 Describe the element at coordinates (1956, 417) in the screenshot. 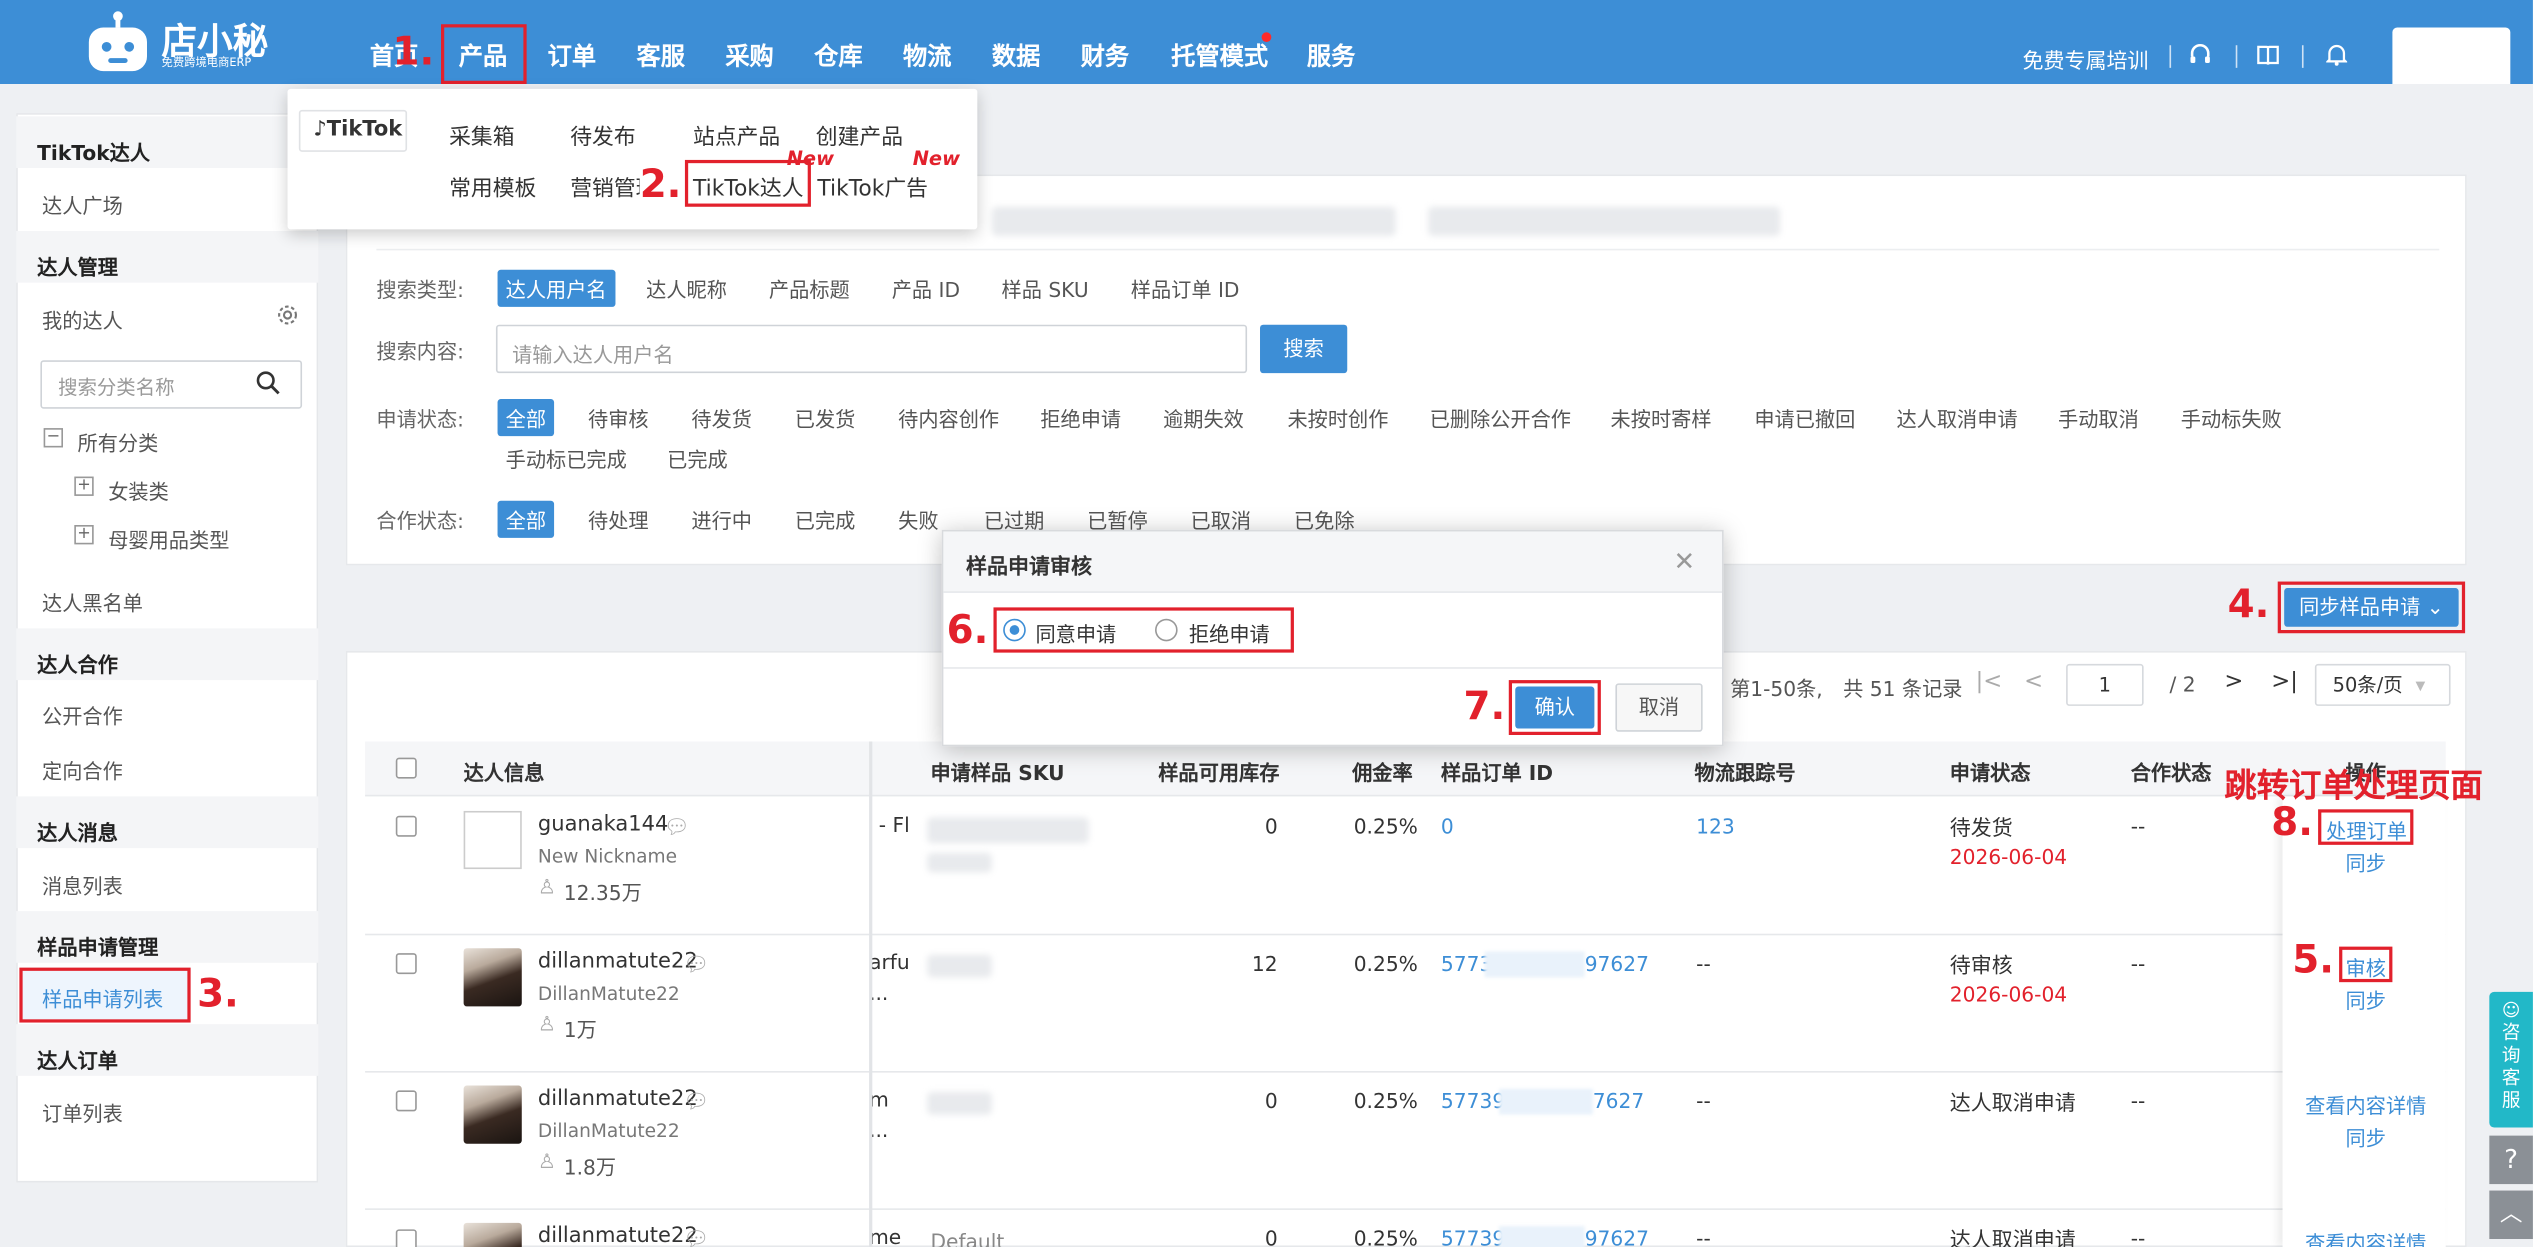

I see `apply-status-option: 达人取消申请` at that location.